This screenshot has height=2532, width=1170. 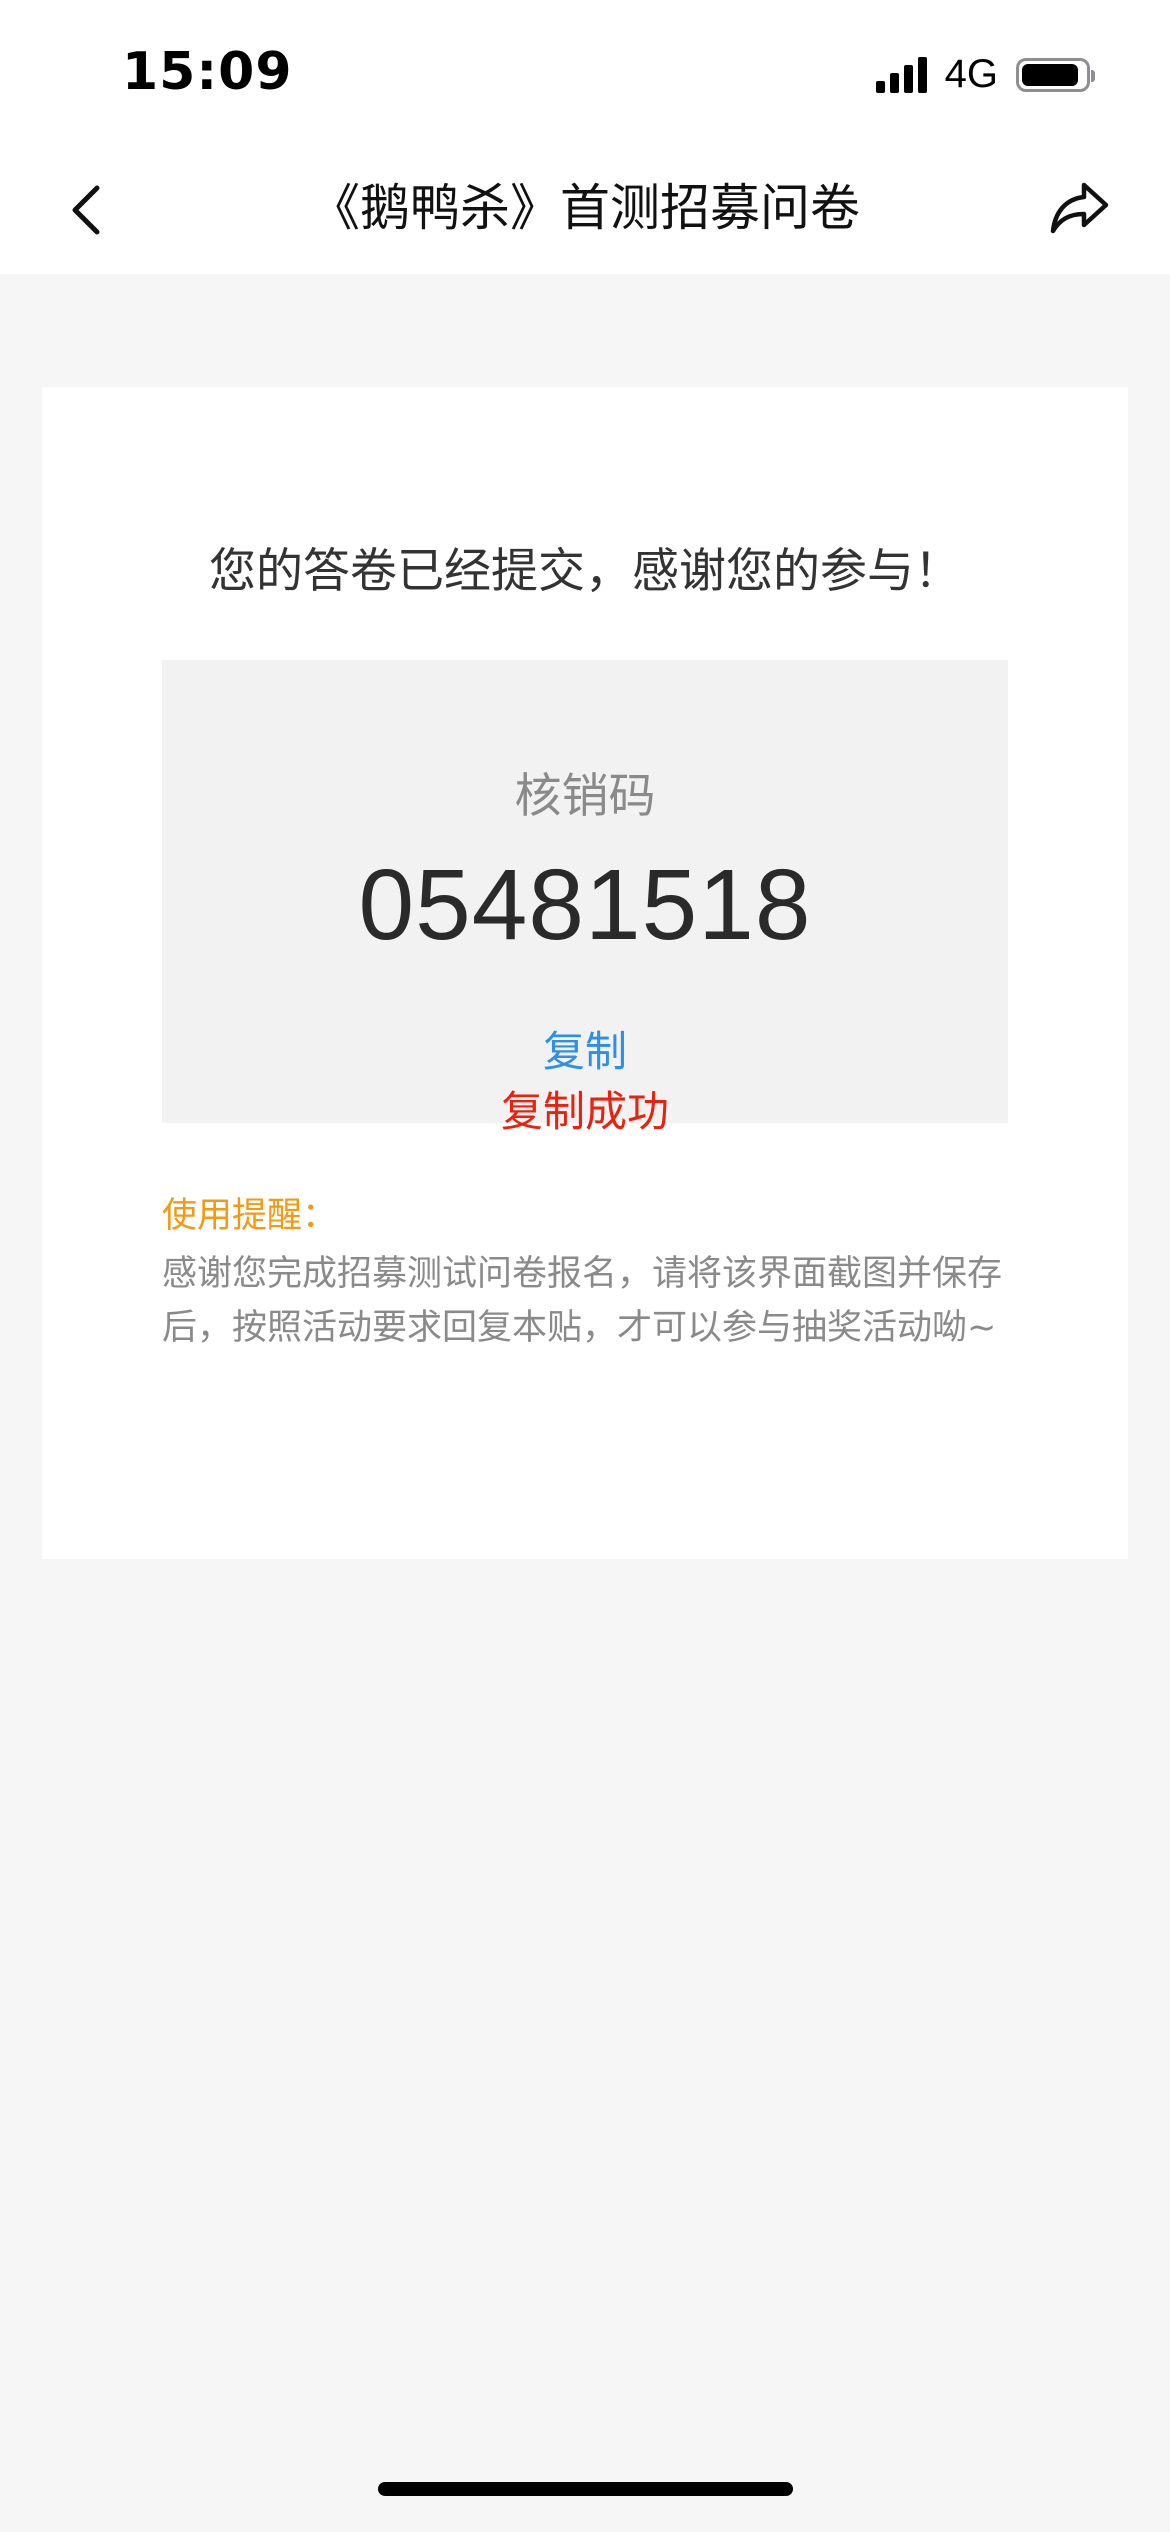 I want to click on status-time: 15:09, so click(x=207, y=72).